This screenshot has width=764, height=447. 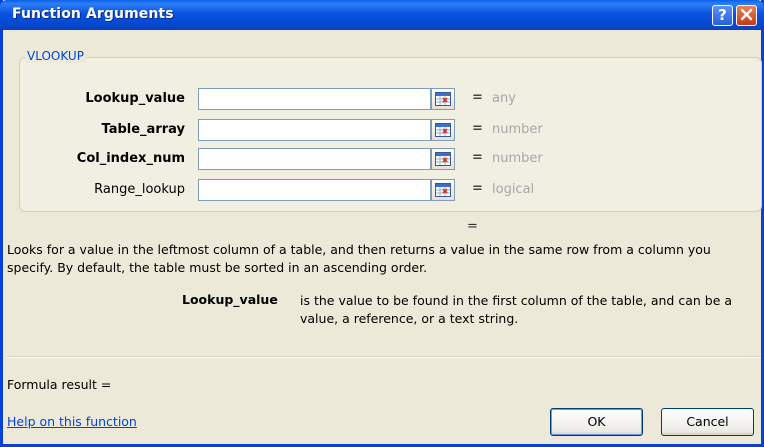 I want to click on argument-label: Col_index_num, so click(x=130, y=158).